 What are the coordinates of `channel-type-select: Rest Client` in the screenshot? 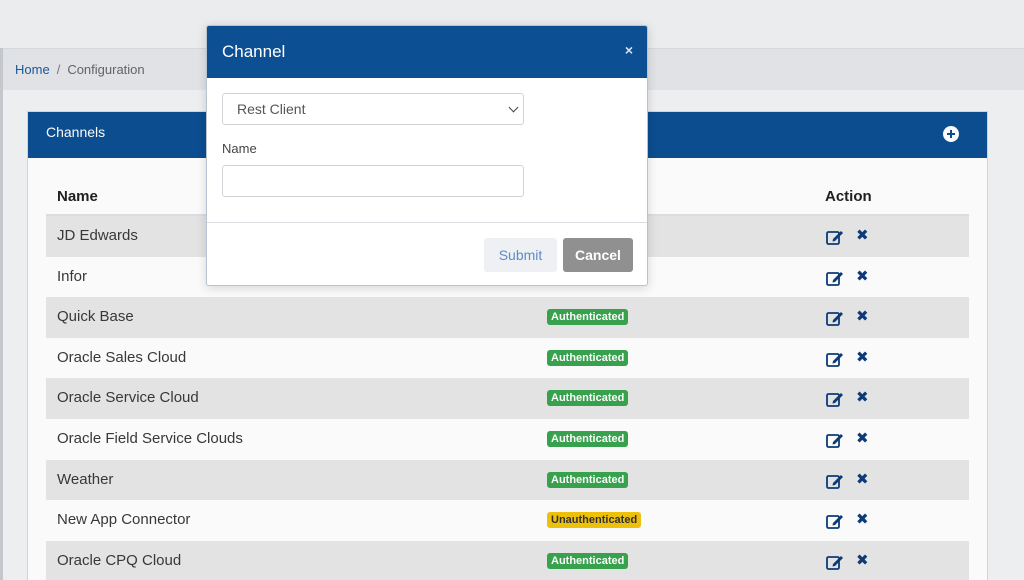 It's located at (373, 109).